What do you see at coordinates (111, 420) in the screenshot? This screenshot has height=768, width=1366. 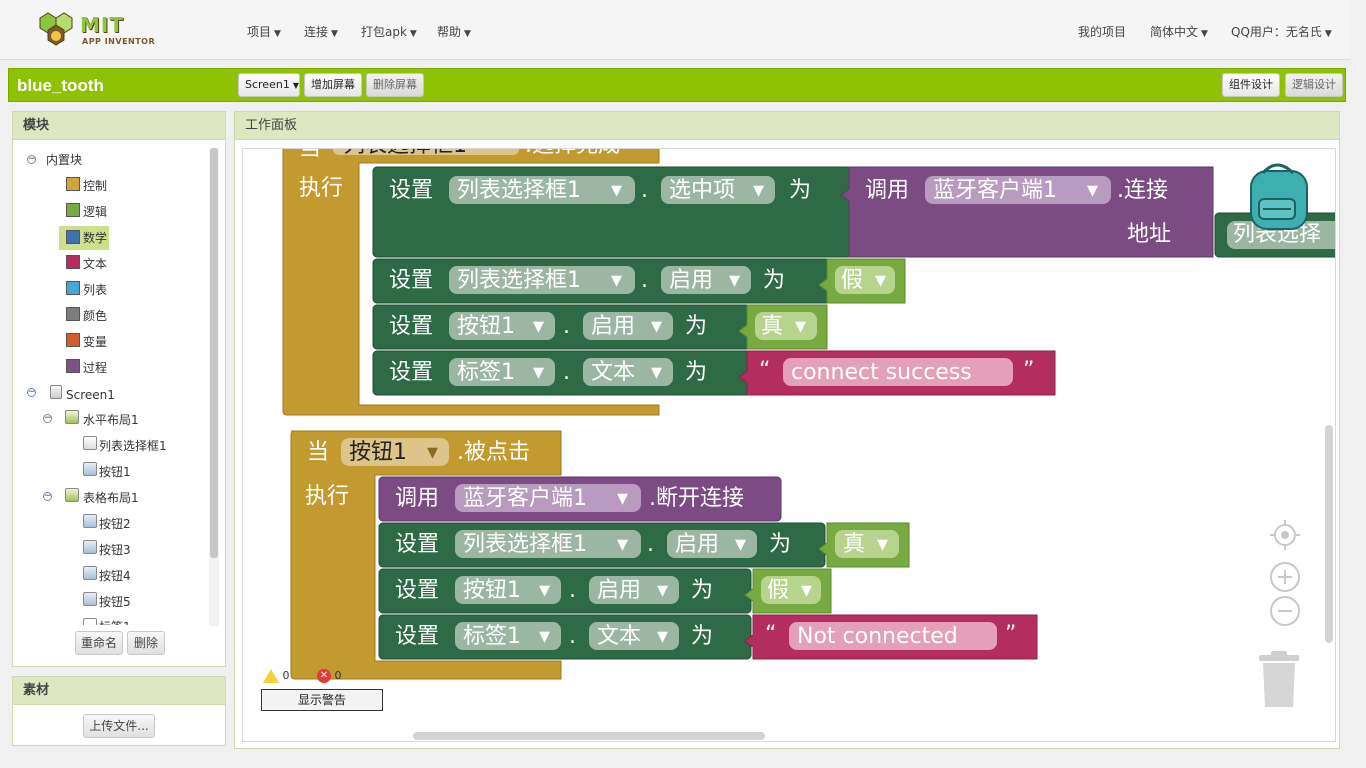 I see `tree-horizontal-layout: 水平布局1` at bounding box center [111, 420].